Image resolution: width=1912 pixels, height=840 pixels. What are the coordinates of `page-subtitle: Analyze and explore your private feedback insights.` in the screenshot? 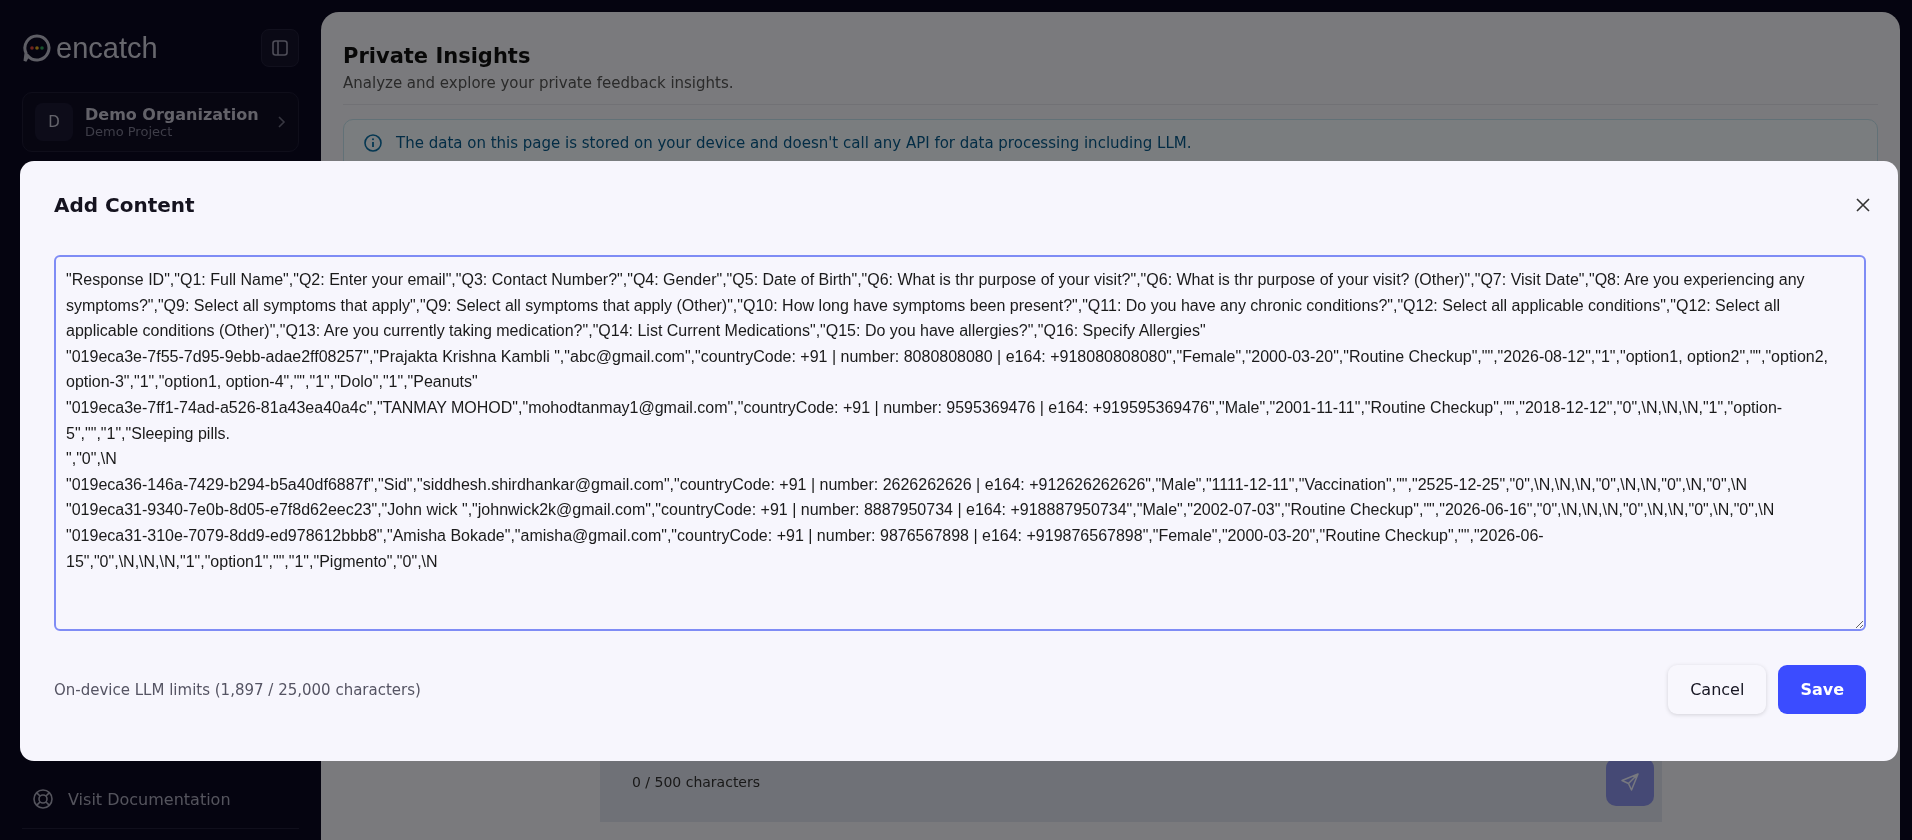 It's located at (539, 83).